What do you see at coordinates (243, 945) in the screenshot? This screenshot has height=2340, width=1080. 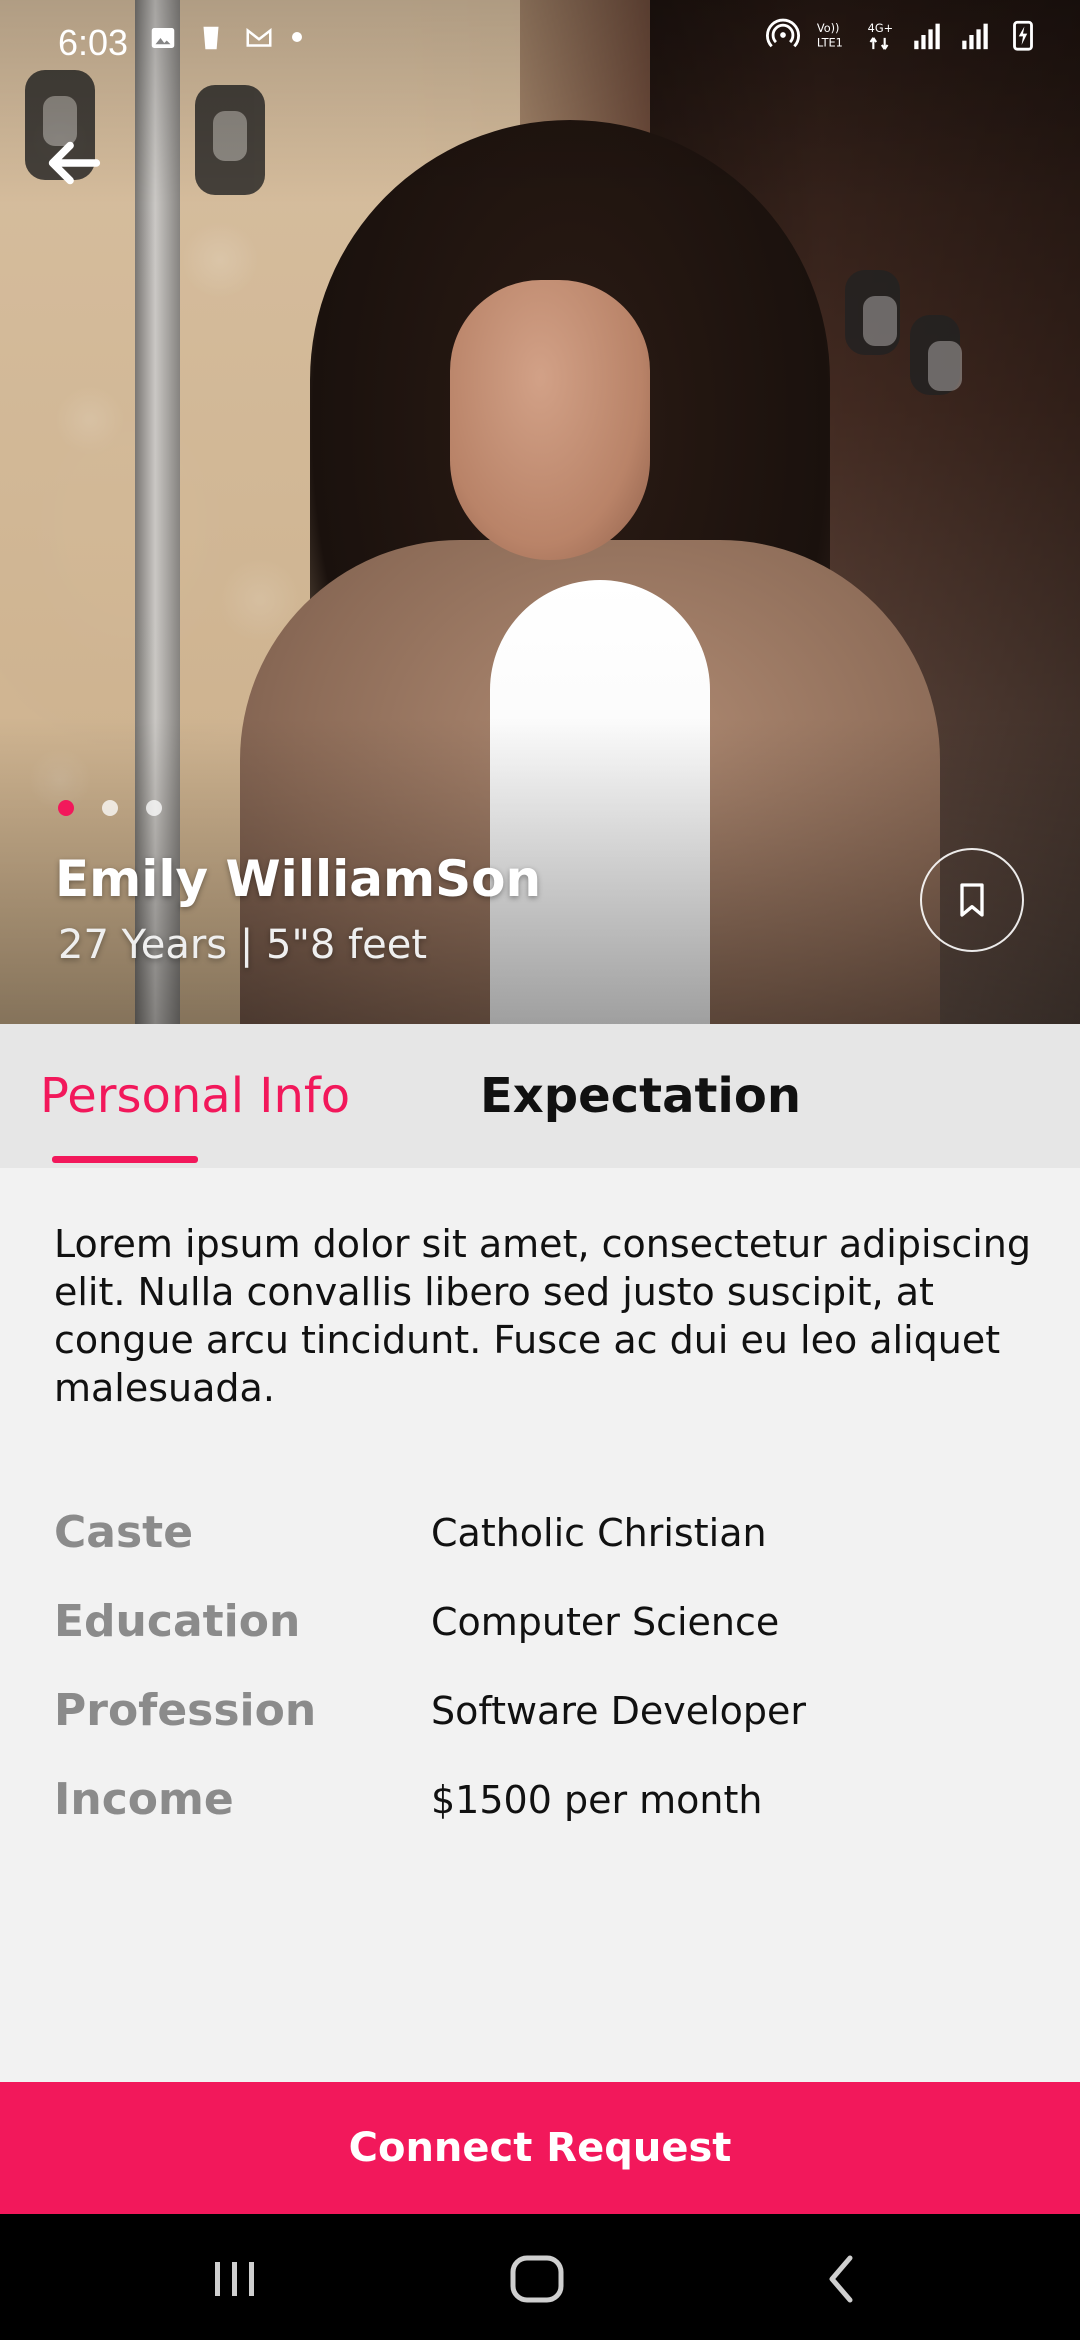 I see `profile-age-height: 27 Years | 5"8 feet` at bounding box center [243, 945].